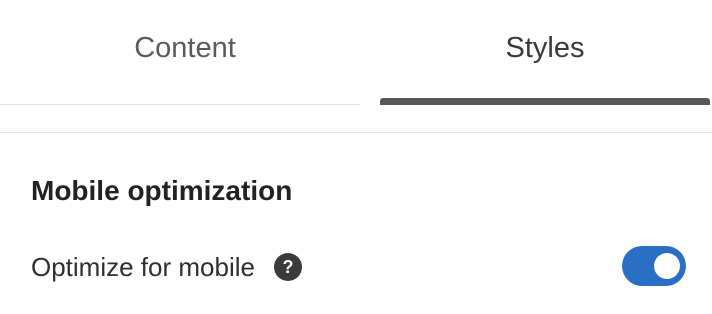  I want to click on active-tab-indicator, so click(545, 101).